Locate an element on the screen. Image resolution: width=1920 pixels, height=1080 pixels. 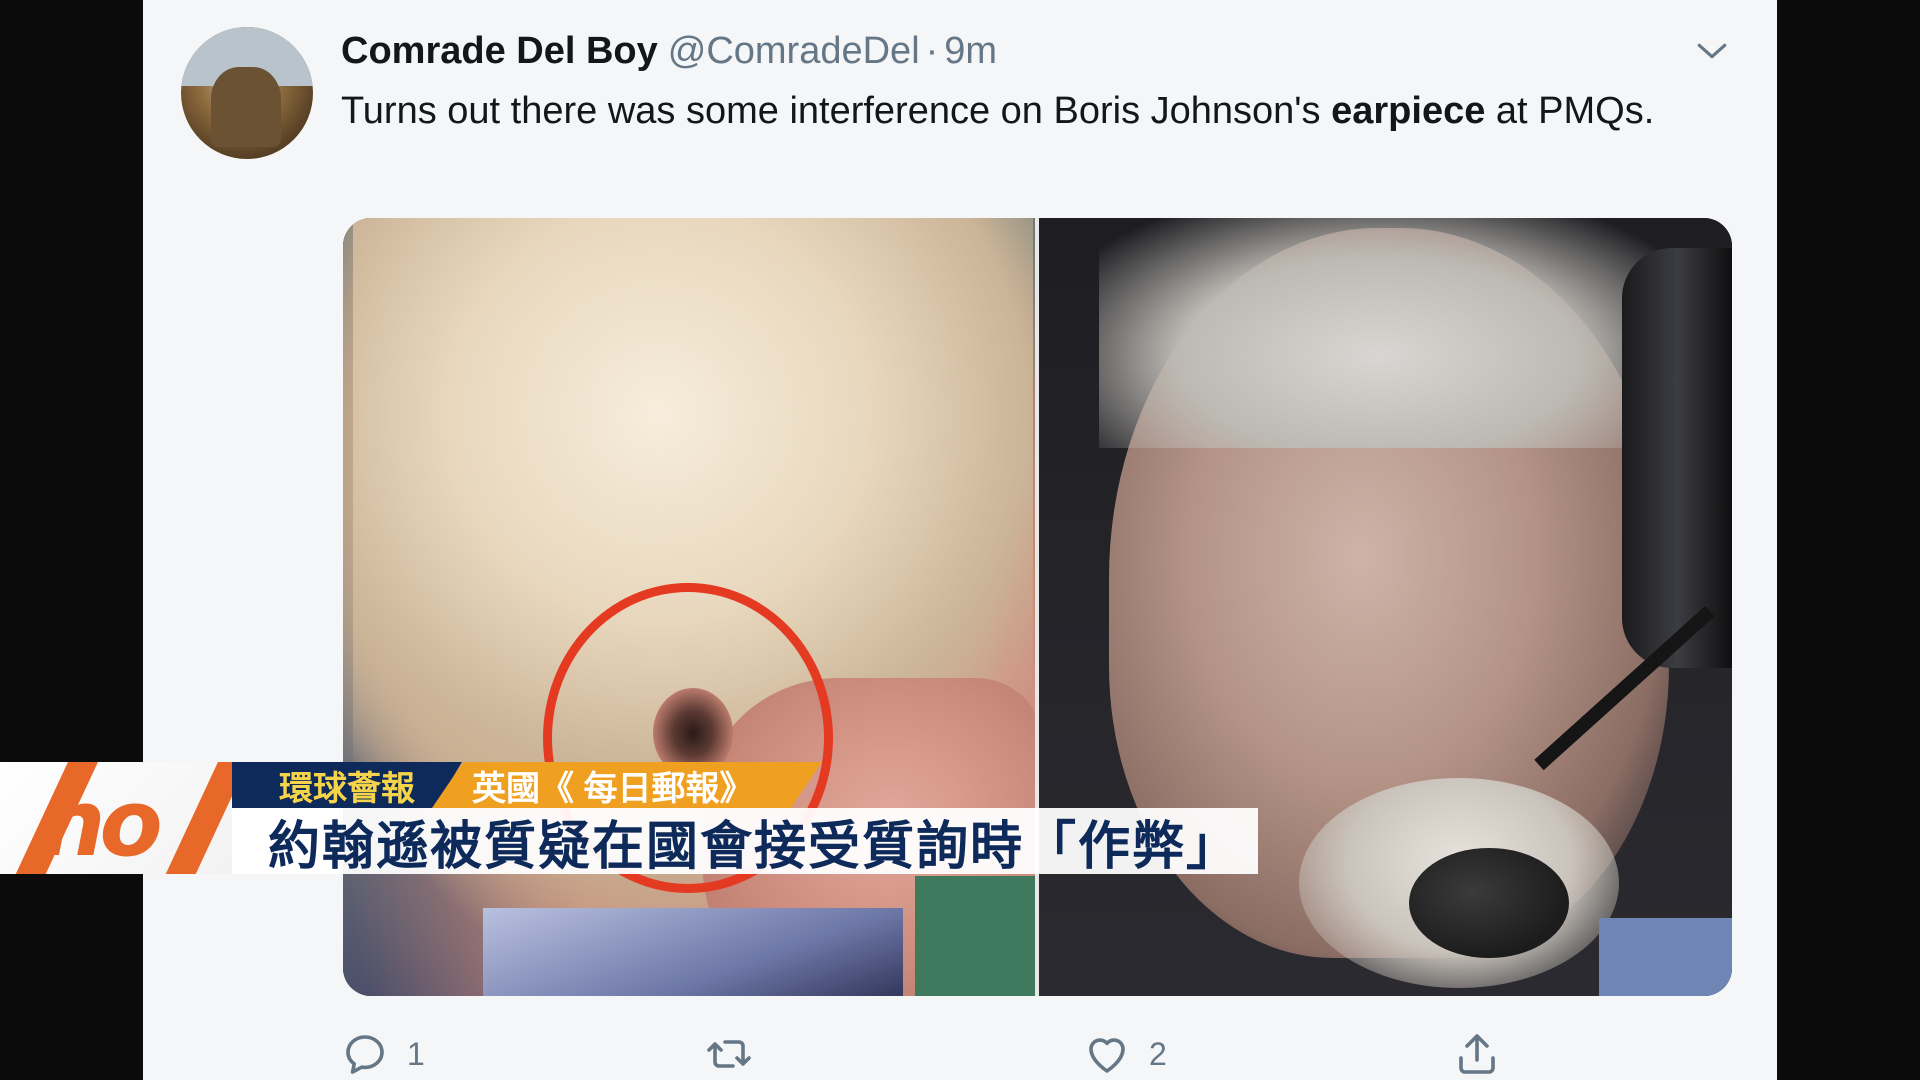
image-shirt is located at coordinates (1665, 957).